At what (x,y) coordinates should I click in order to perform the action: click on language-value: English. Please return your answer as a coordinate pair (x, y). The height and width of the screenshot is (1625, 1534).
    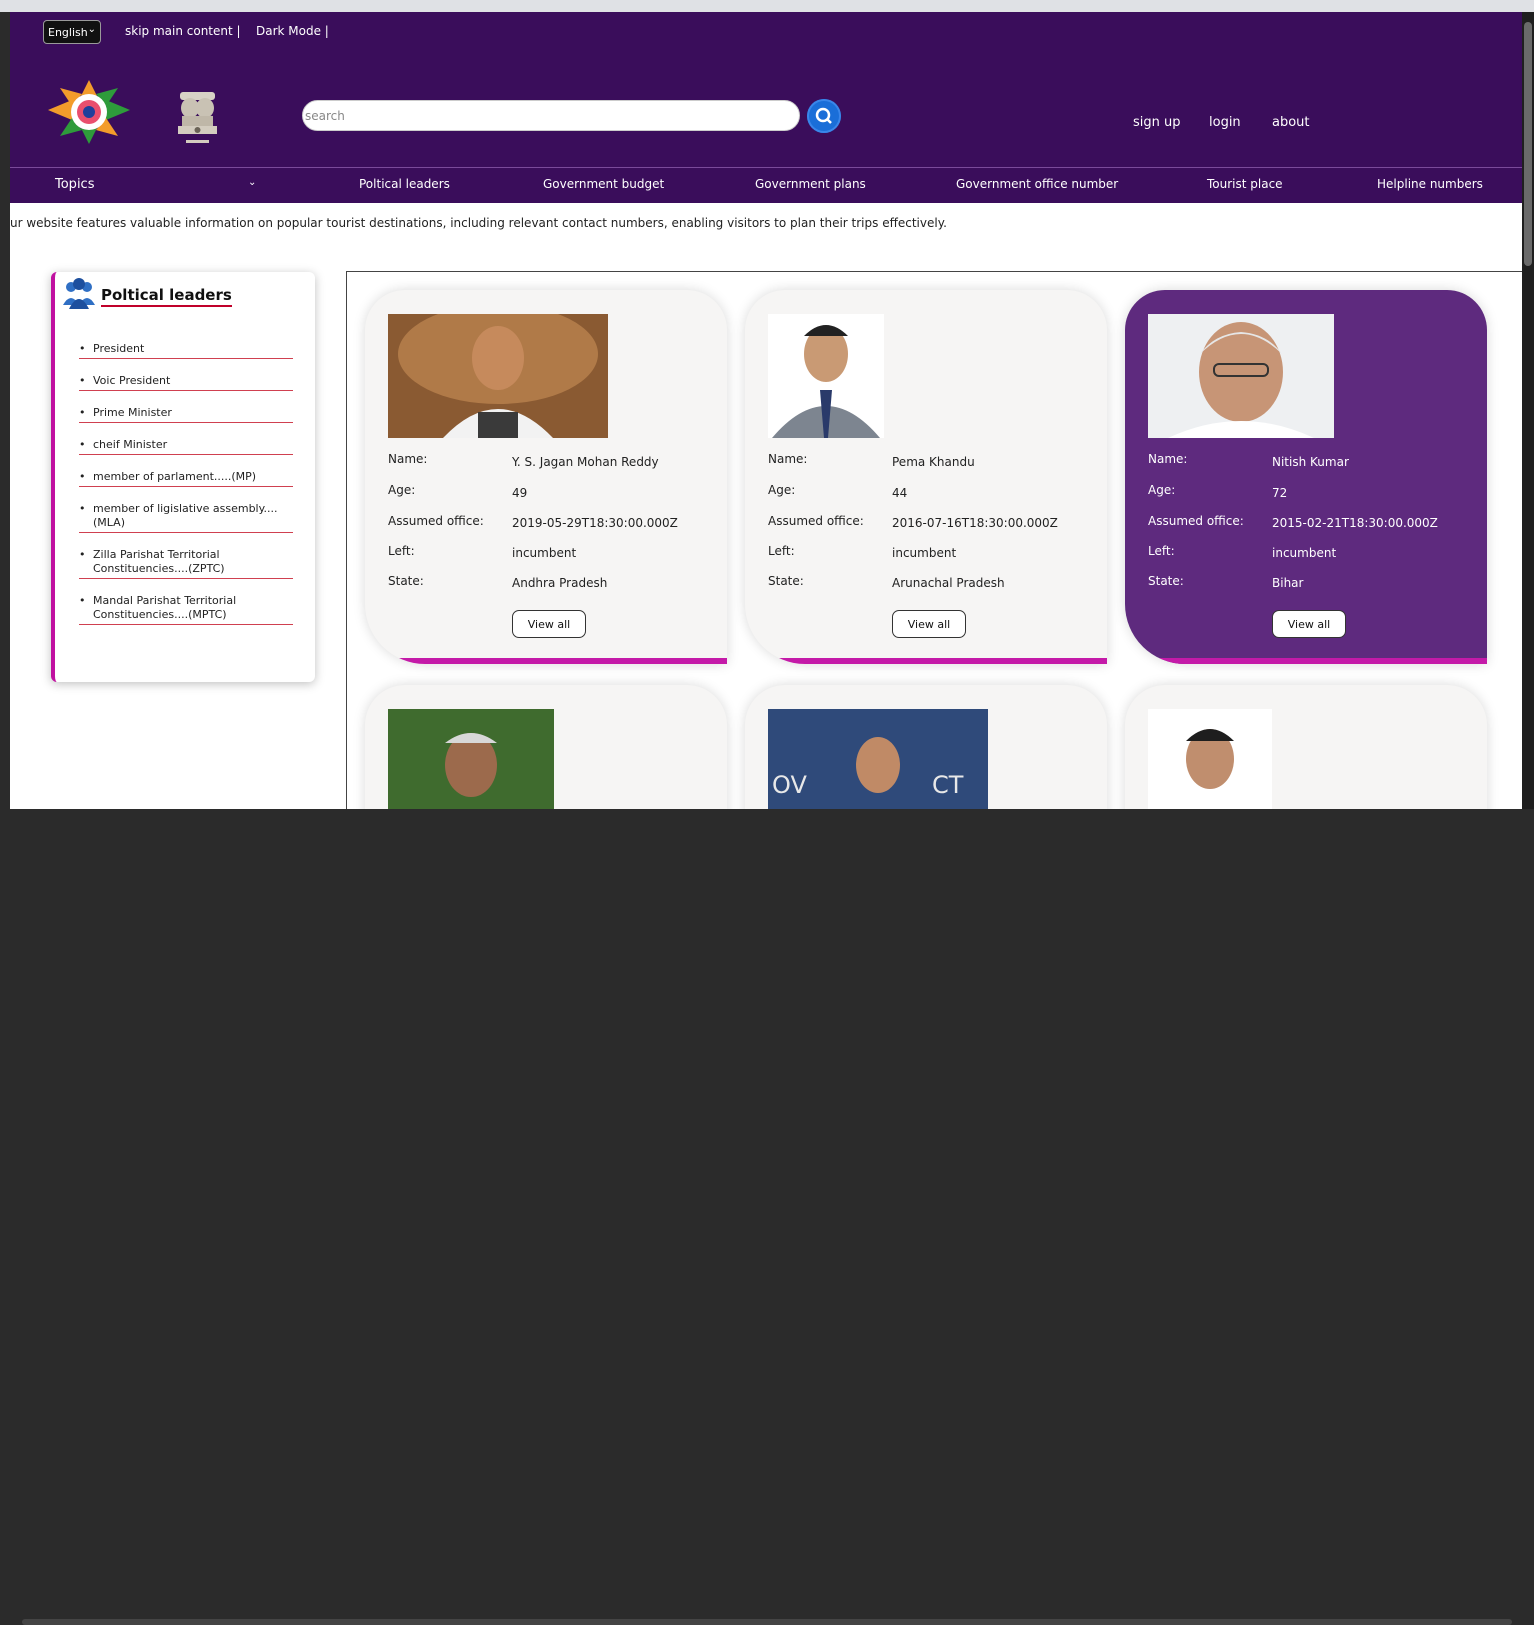
    Looking at the image, I should click on (68, 32).